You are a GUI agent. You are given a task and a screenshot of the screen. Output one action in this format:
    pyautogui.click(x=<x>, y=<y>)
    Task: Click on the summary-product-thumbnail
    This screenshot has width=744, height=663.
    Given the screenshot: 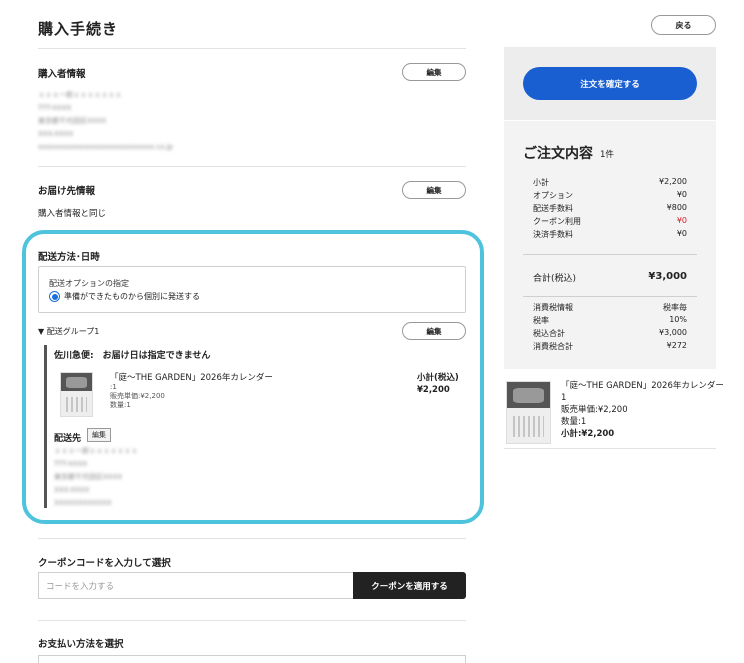 What is the action you would take?
    pyautogui.click(x=528, y=412)
    